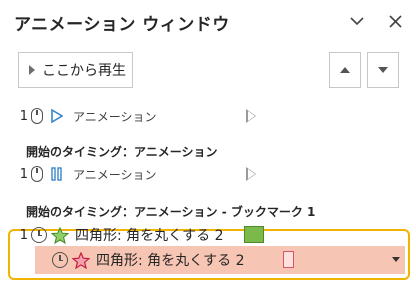 This screenshot has height=285, width=416. I want to click on move-up-icon, so click(345, 70).